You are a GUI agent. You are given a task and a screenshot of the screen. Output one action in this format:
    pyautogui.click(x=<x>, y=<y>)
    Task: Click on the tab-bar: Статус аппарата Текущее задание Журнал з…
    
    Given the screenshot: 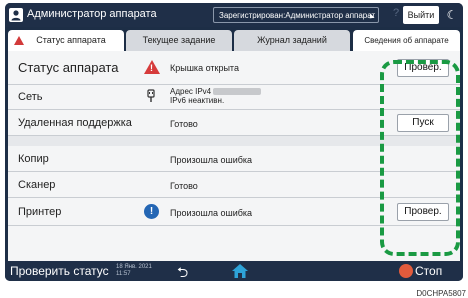 What is the action you would take?
    pyautogui.click(x=234, y=39)
    